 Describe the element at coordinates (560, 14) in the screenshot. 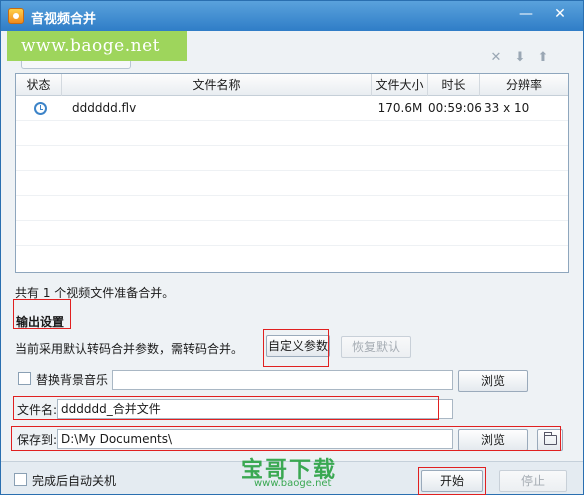

I see `close-button: ✕` at that location.